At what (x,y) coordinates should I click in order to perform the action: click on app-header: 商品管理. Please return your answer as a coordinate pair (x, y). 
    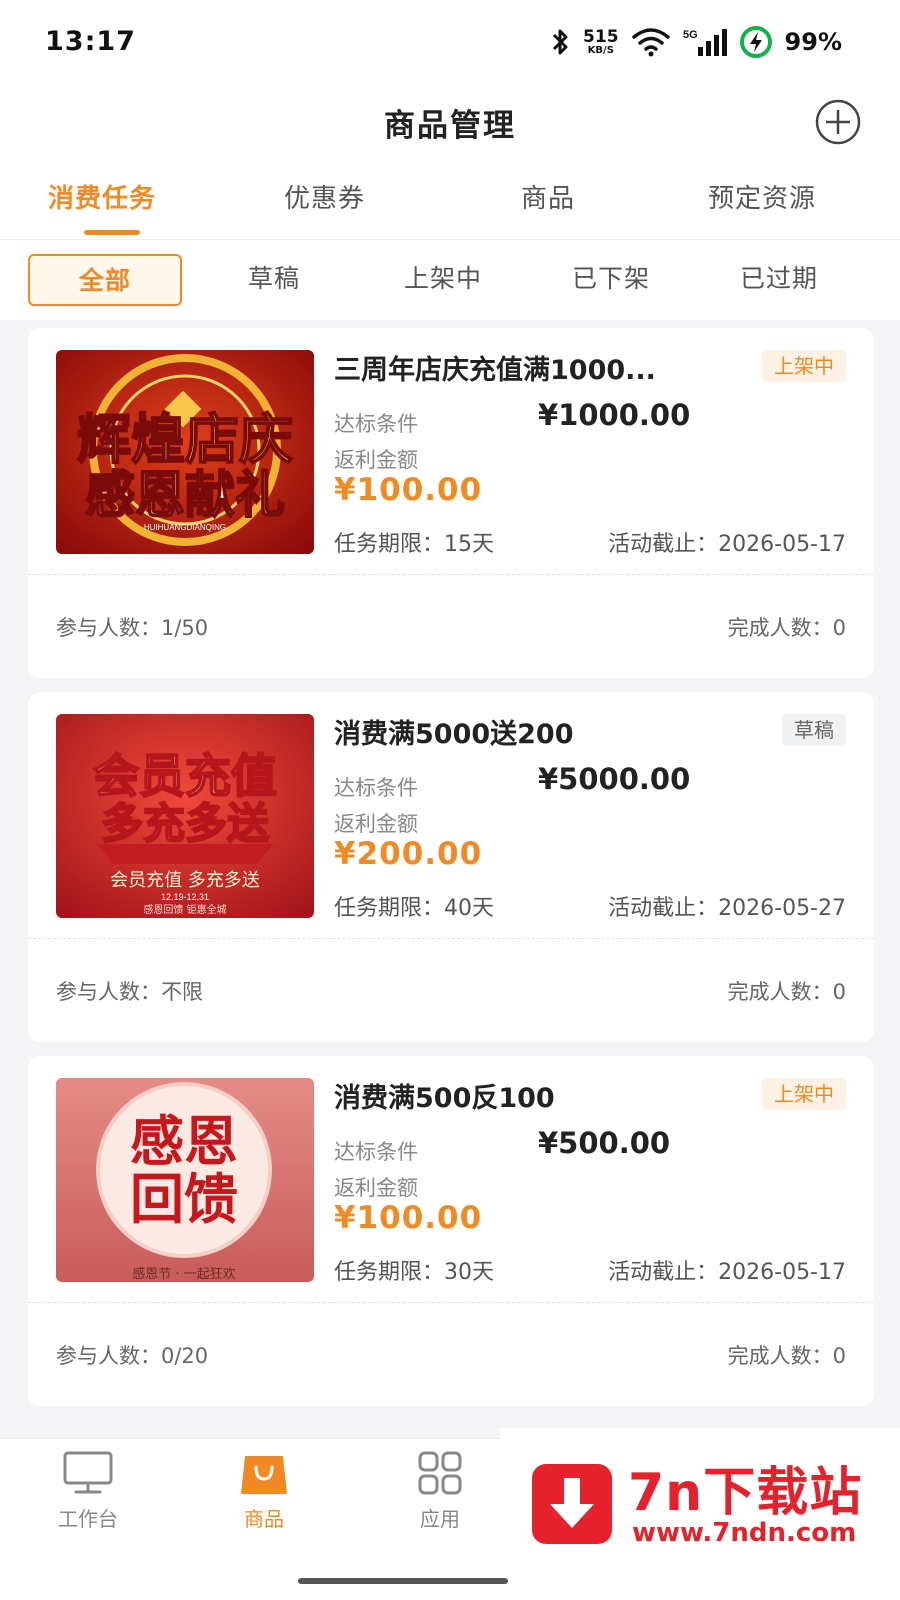
    Looking at the image, I should click on (450, 122).